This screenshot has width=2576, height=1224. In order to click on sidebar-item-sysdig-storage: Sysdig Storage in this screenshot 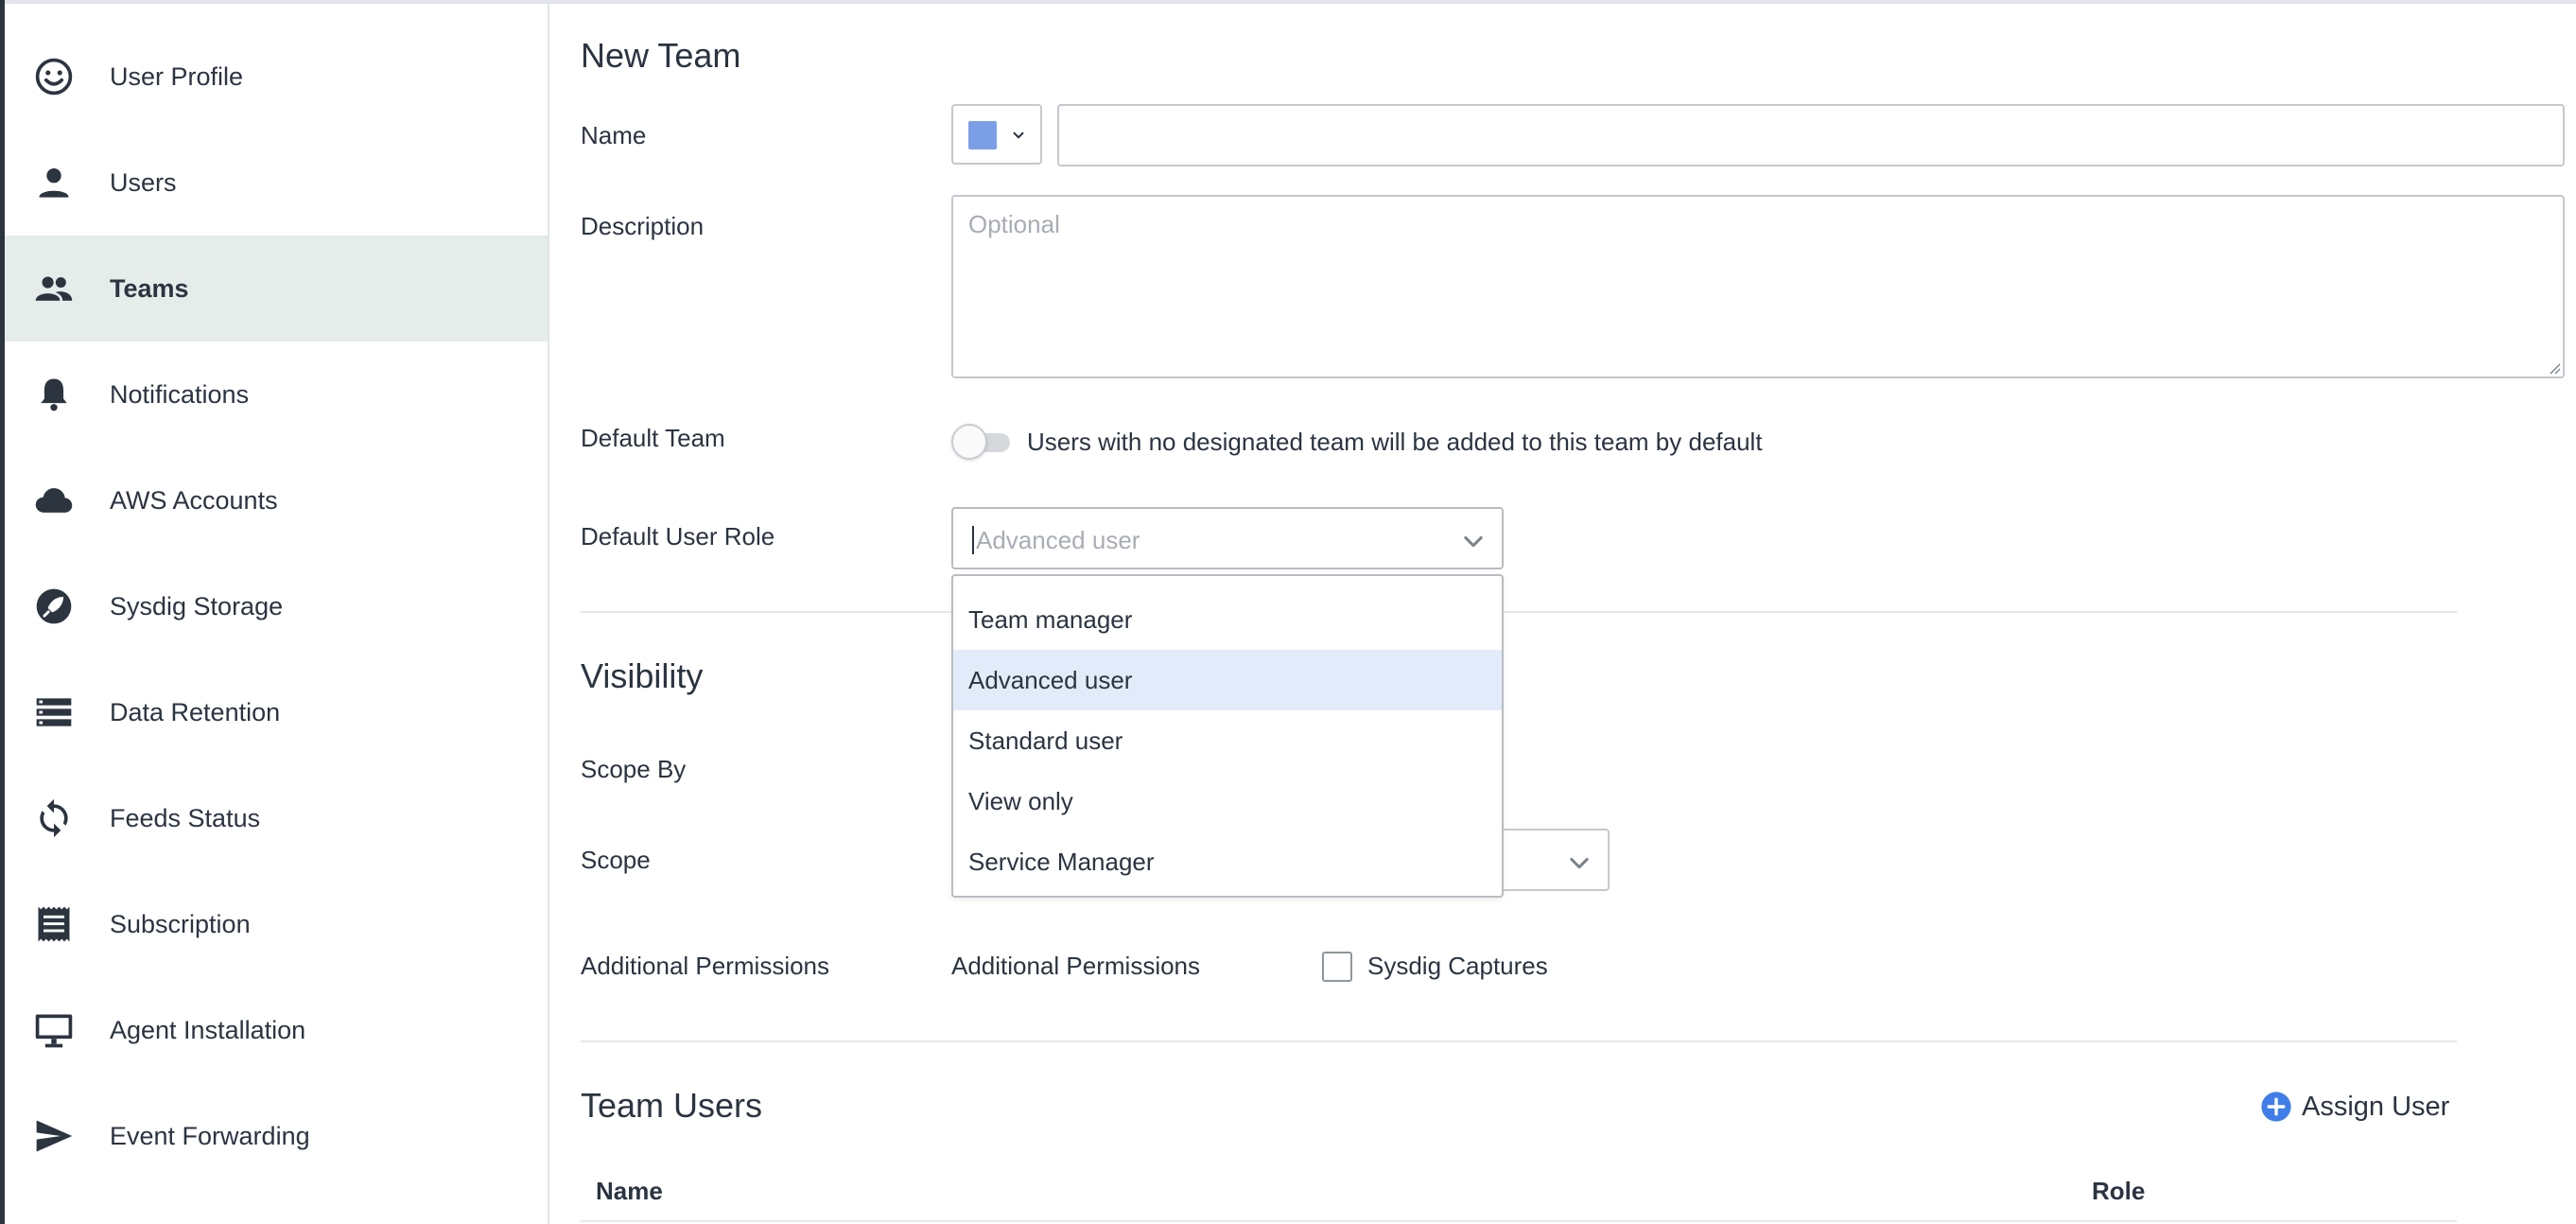, I will do `click(276, 606)`.